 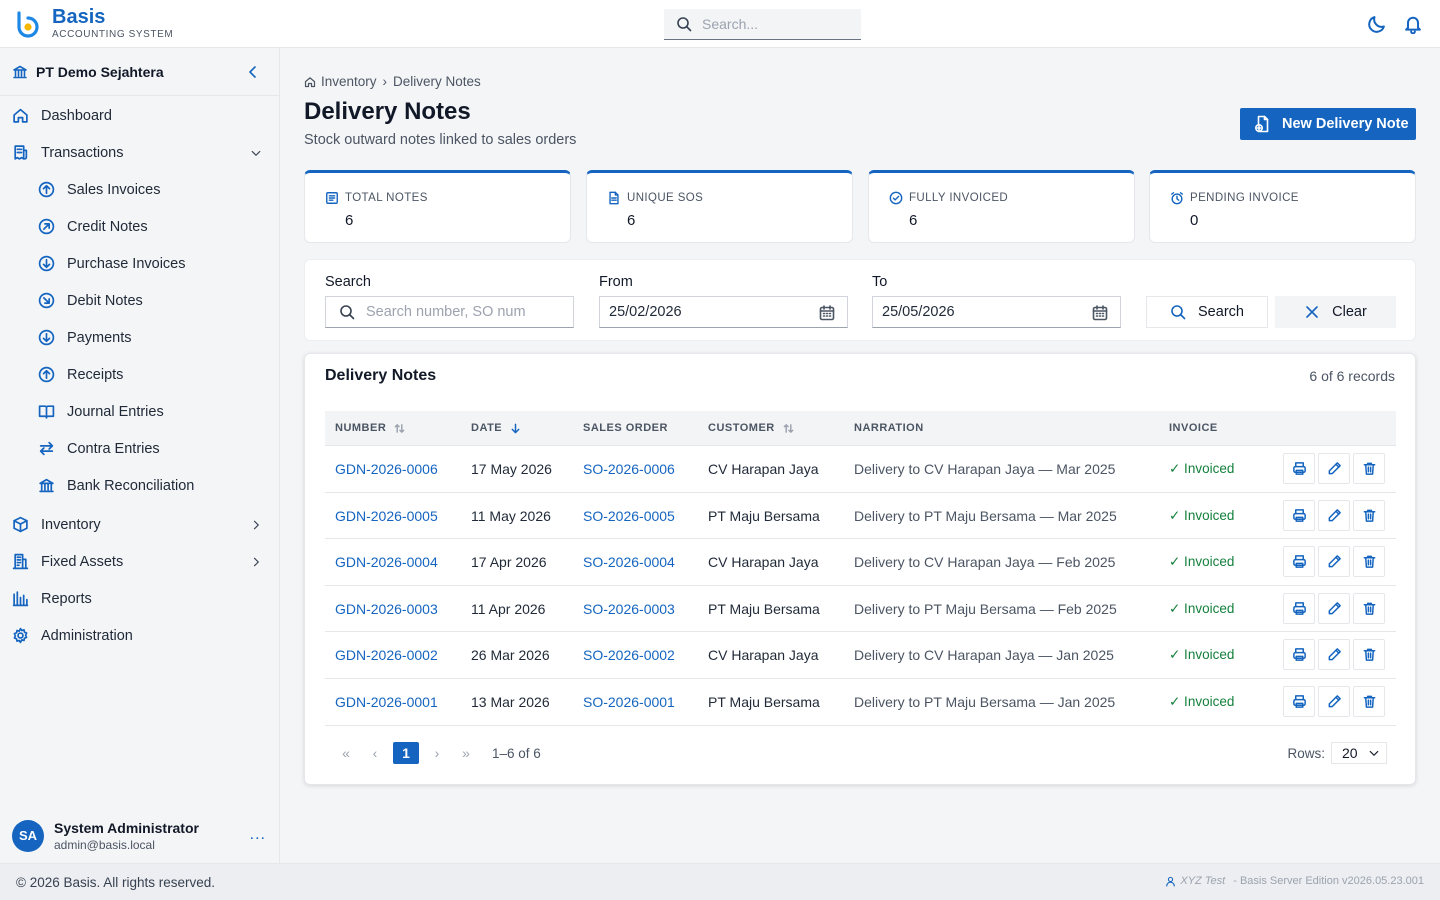 I want to click on cell-number: GDN-2026-0001, so click(x=386, y=702).